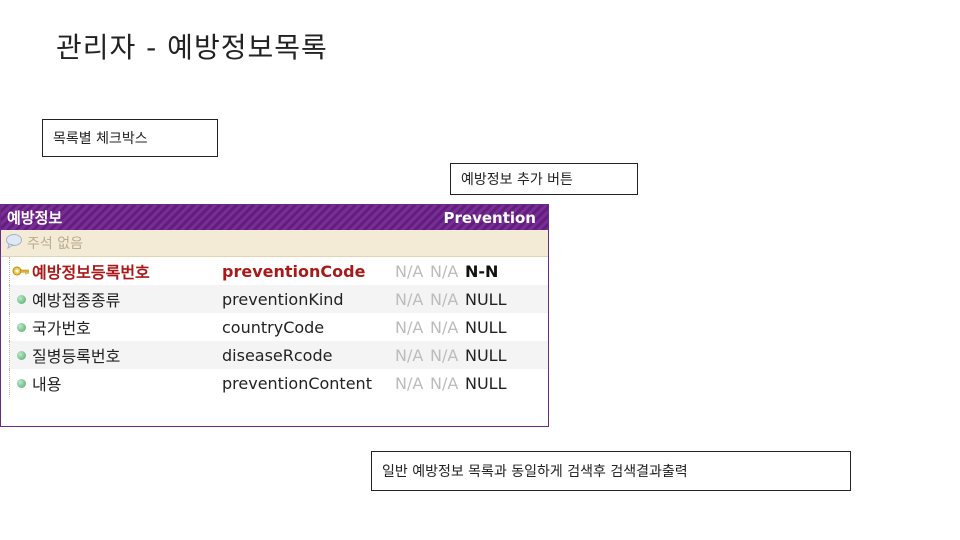 This screenshot has width=960, height=540. I want to click on attribute-physical-name: preventionContent, so click(297, 383).